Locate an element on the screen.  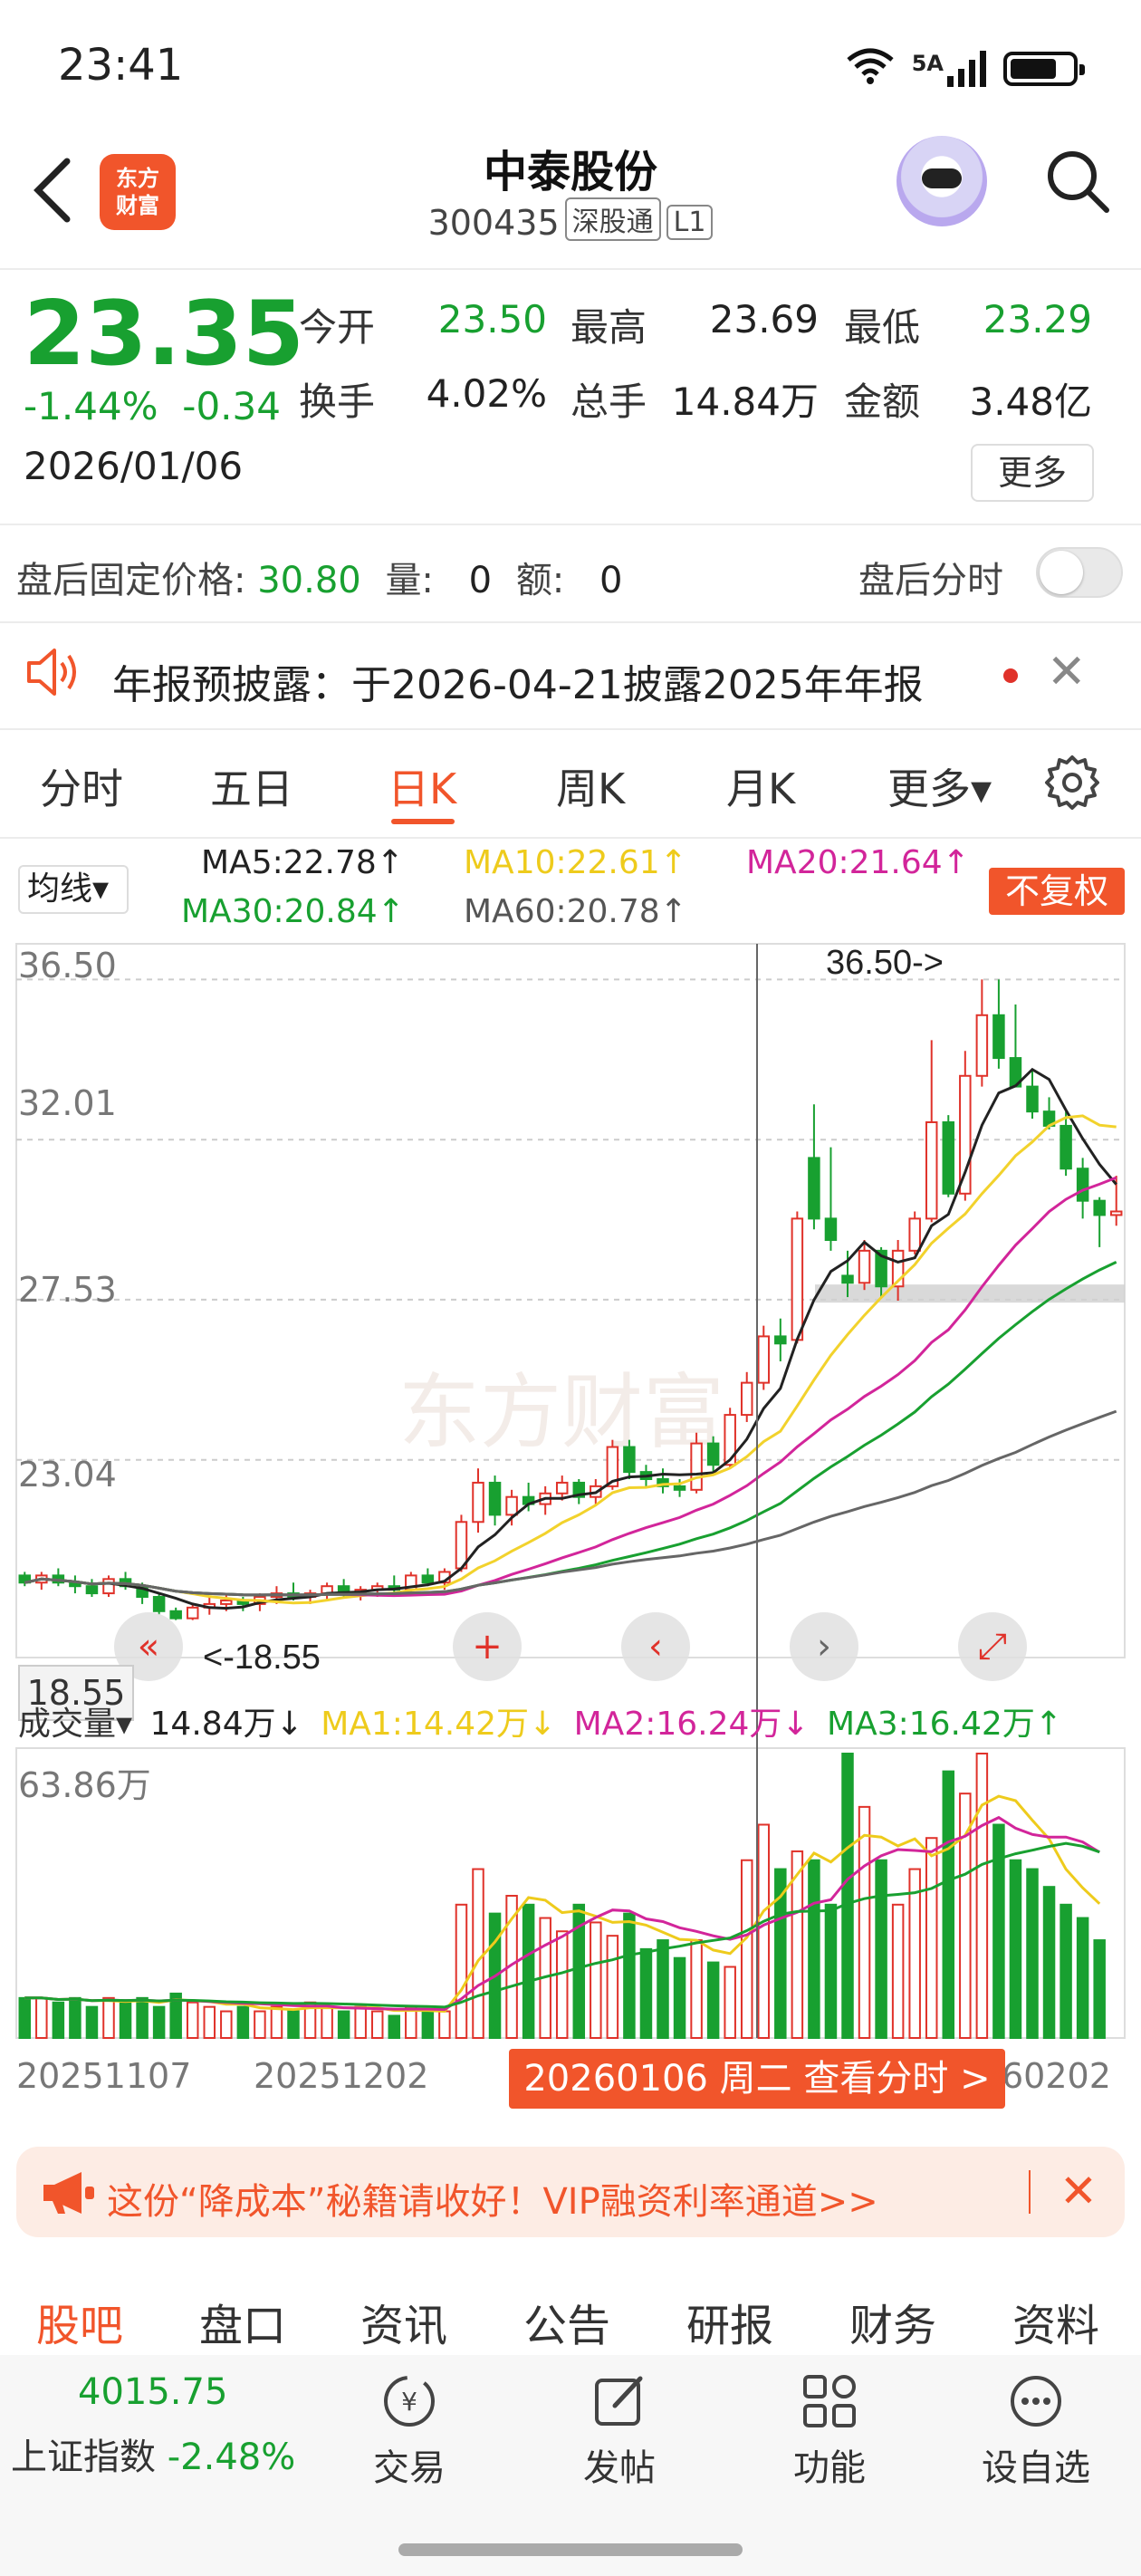
scroll-right-button: › is located at coordinates (824, 1646).